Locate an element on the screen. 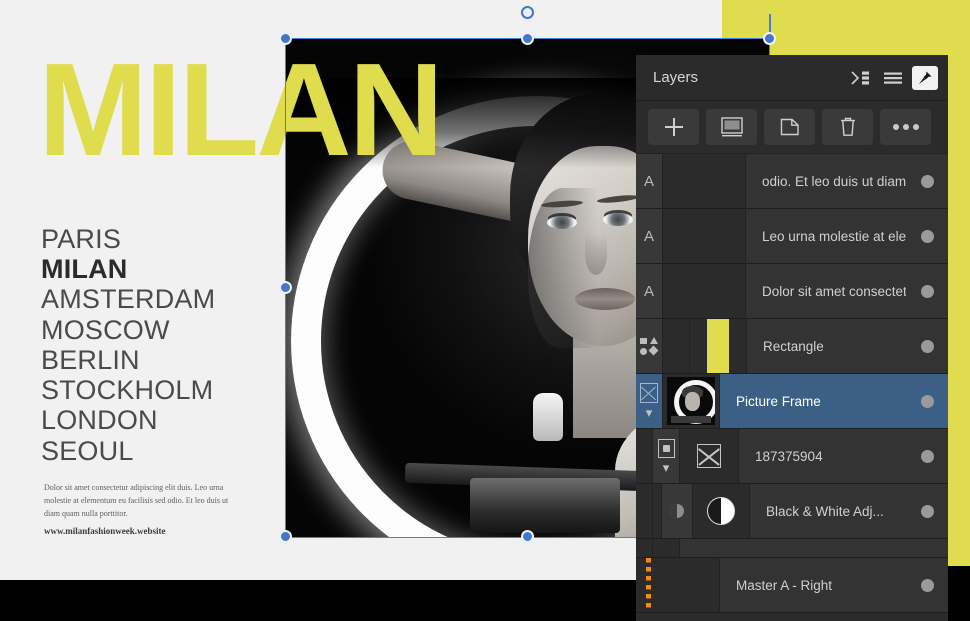 Image resolution: width=970 pixels, height=621 pixels. image-layer-icon: ▾ is located at coordinates (666, 456).